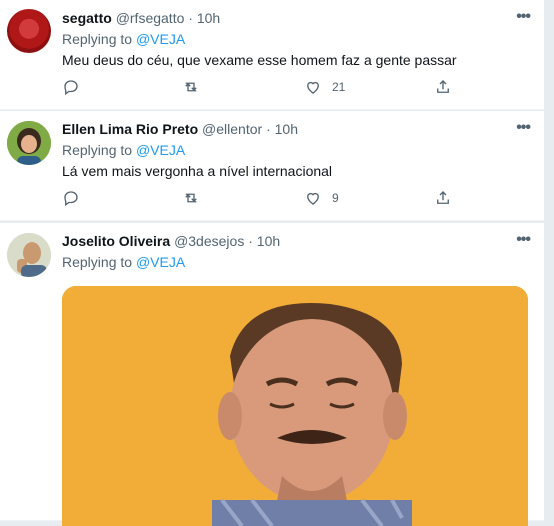 The image size is (554, 526). Describe the element at coordinates (262, 88) in the screenshot. I see `tweet-actions: 21` at that location.